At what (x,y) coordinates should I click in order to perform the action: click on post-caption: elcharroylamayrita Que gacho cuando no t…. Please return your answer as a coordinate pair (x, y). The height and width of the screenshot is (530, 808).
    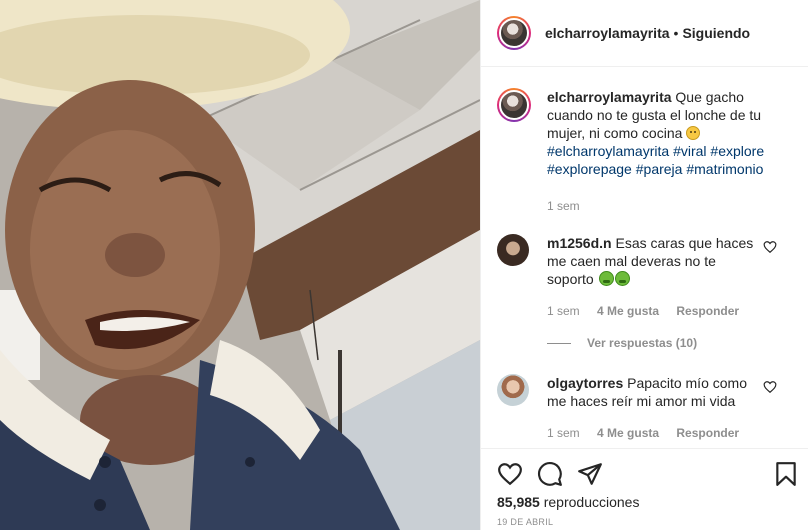
    Looking at the image, I should click on (647, 133).